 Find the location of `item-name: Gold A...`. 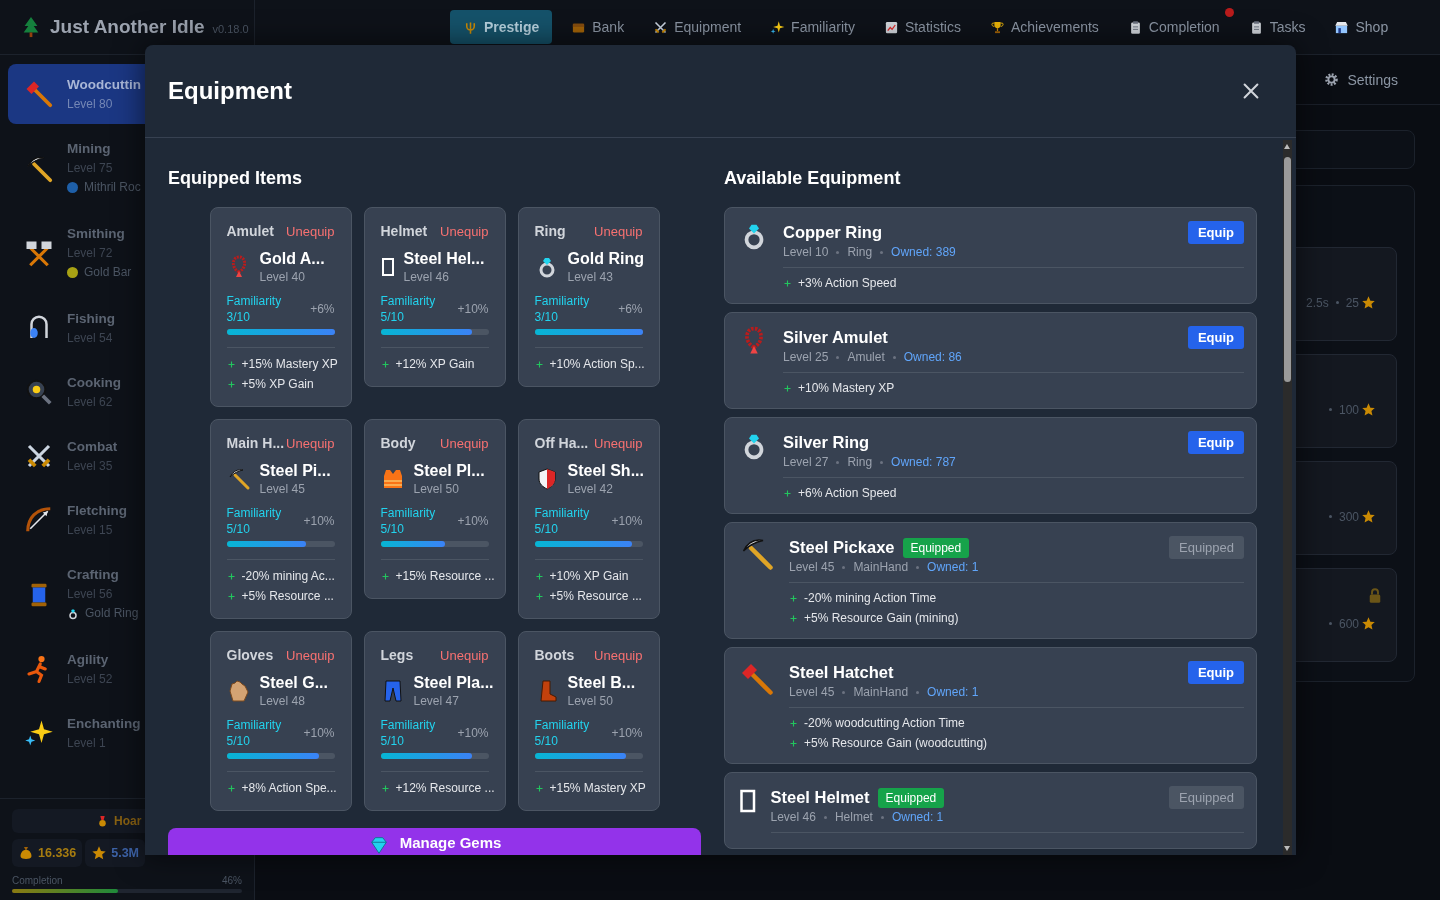

item-name: Gold A... is located at coordinates (292, 259).